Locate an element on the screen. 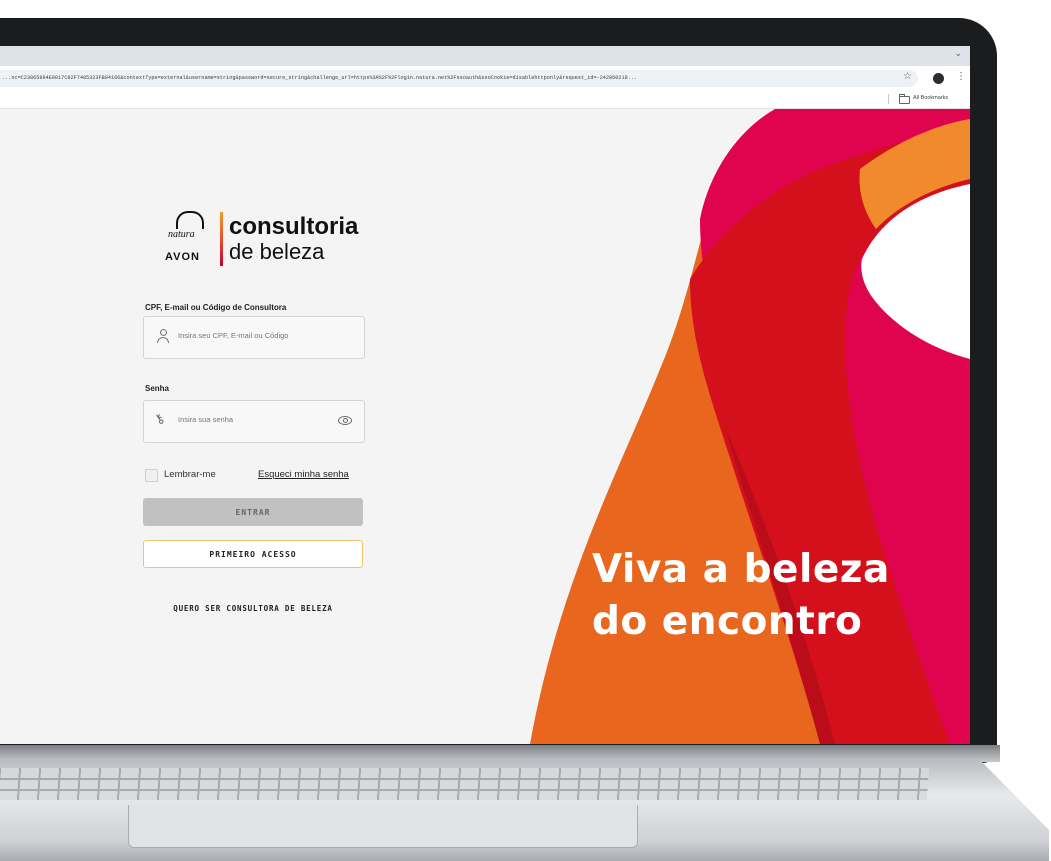  password-input is located at coordinates (258, 419).